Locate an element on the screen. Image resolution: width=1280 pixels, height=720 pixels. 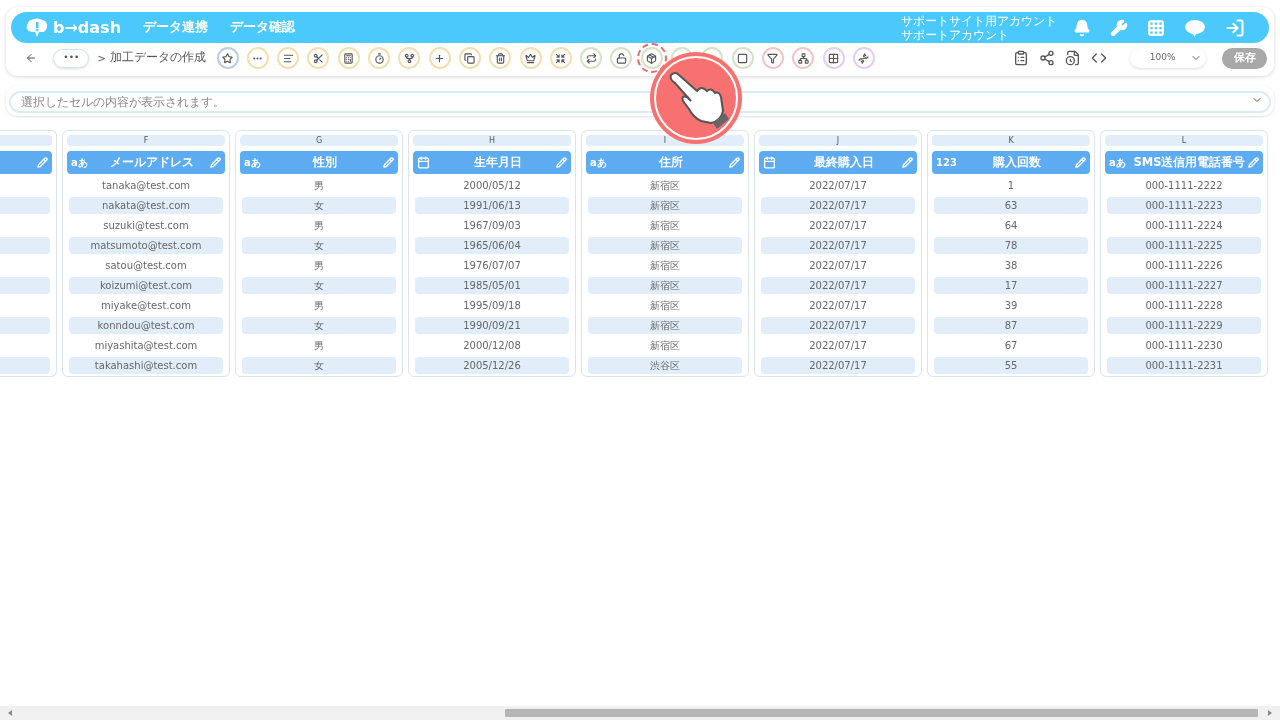
column-letter: F is located at coordinates (146, 140).